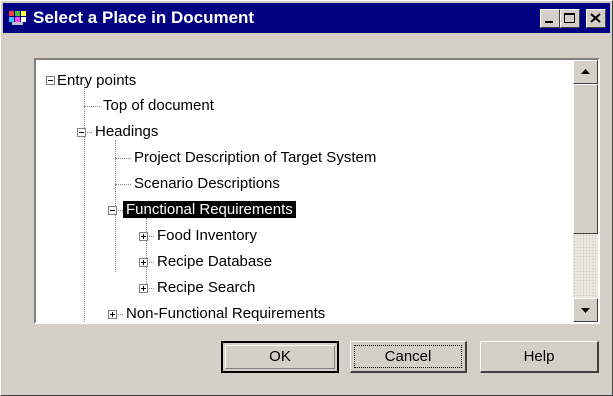  I want to click on minimize-icon, so click(549, 22).